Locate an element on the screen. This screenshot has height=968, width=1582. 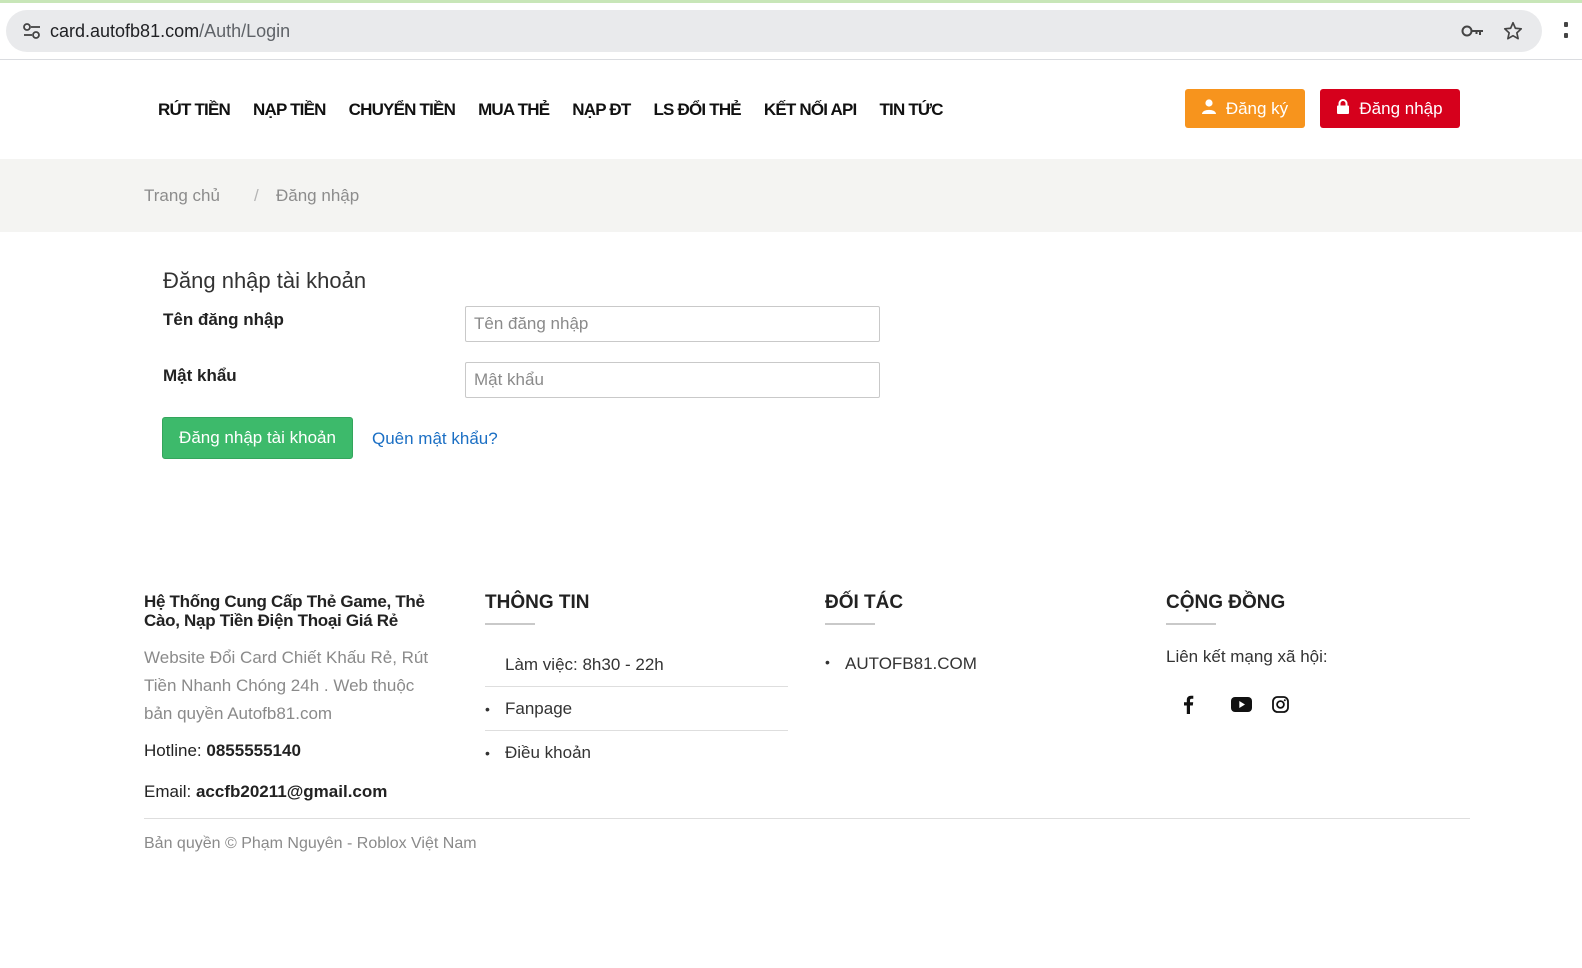
social-label: Liên kết mạng xã hội: is located at coordinates (1247, 656).